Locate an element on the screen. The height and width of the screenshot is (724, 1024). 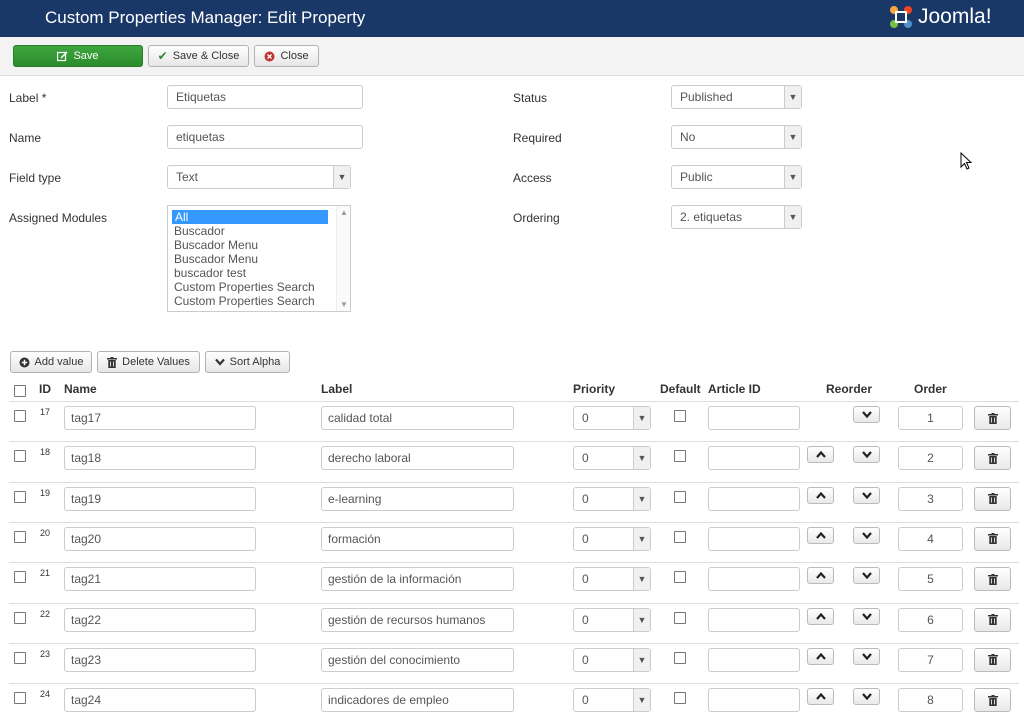
row-order-input: 6 is located at coordinates (930, 619).